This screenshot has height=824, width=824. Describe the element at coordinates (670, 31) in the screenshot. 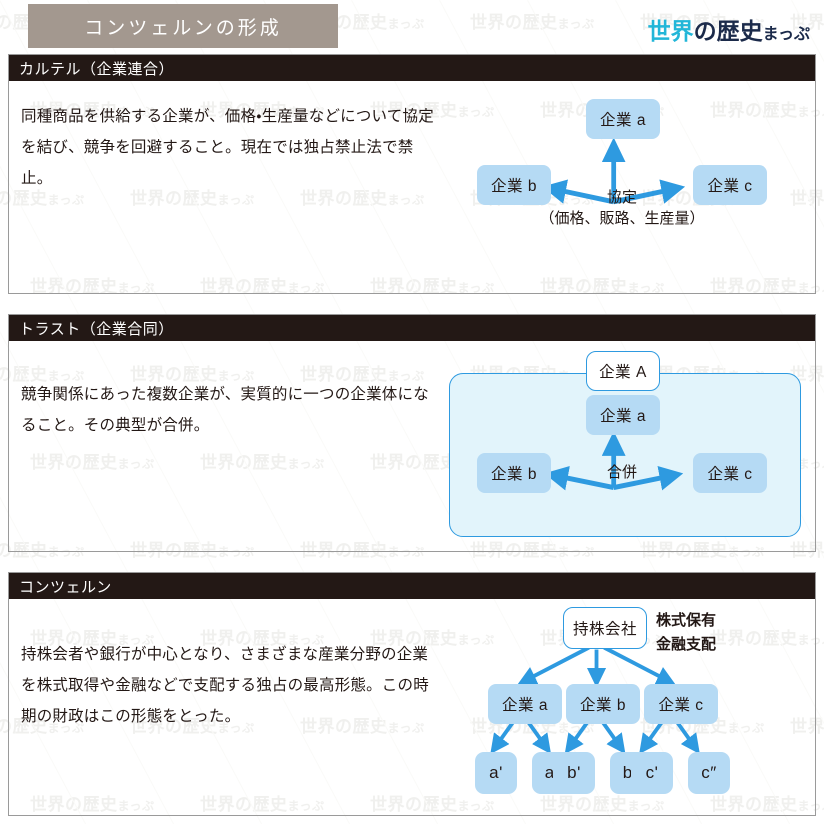

I see `logo-part-1: 世界` at that location.